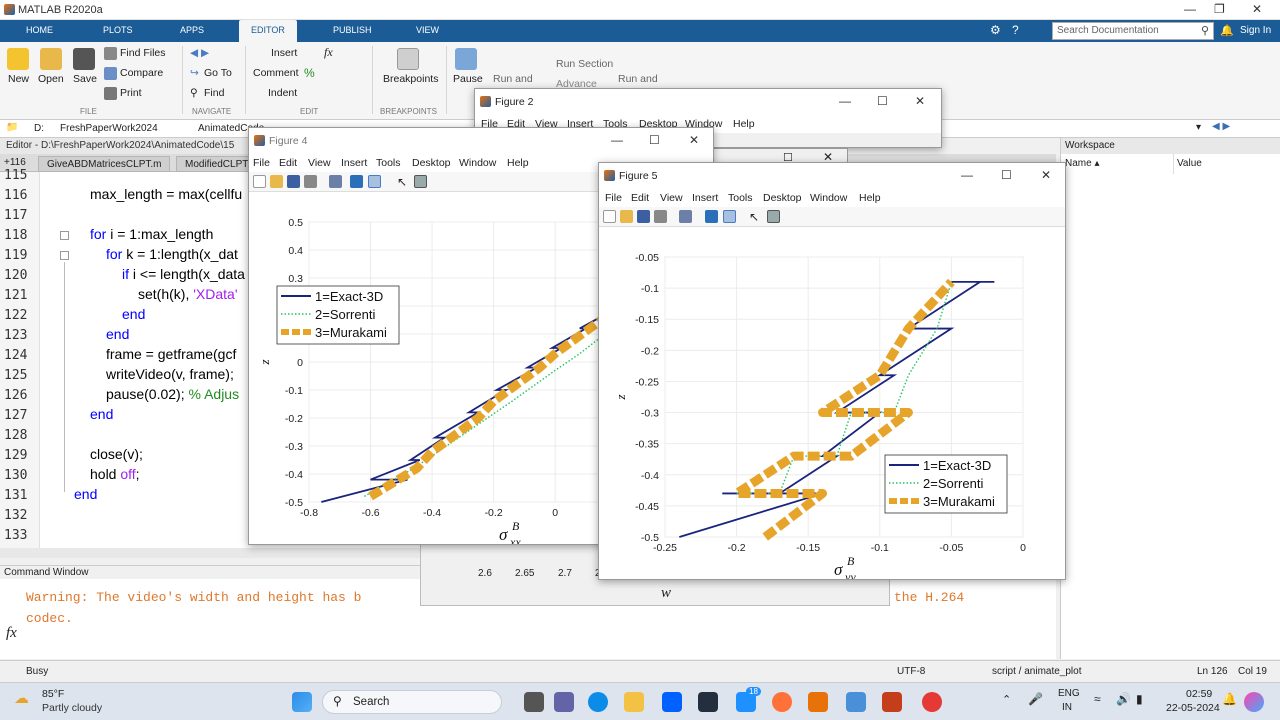 The width and height of the screenshot is (1280, 720). I want to click on clock-time: 02:59, so click(1199, 694).